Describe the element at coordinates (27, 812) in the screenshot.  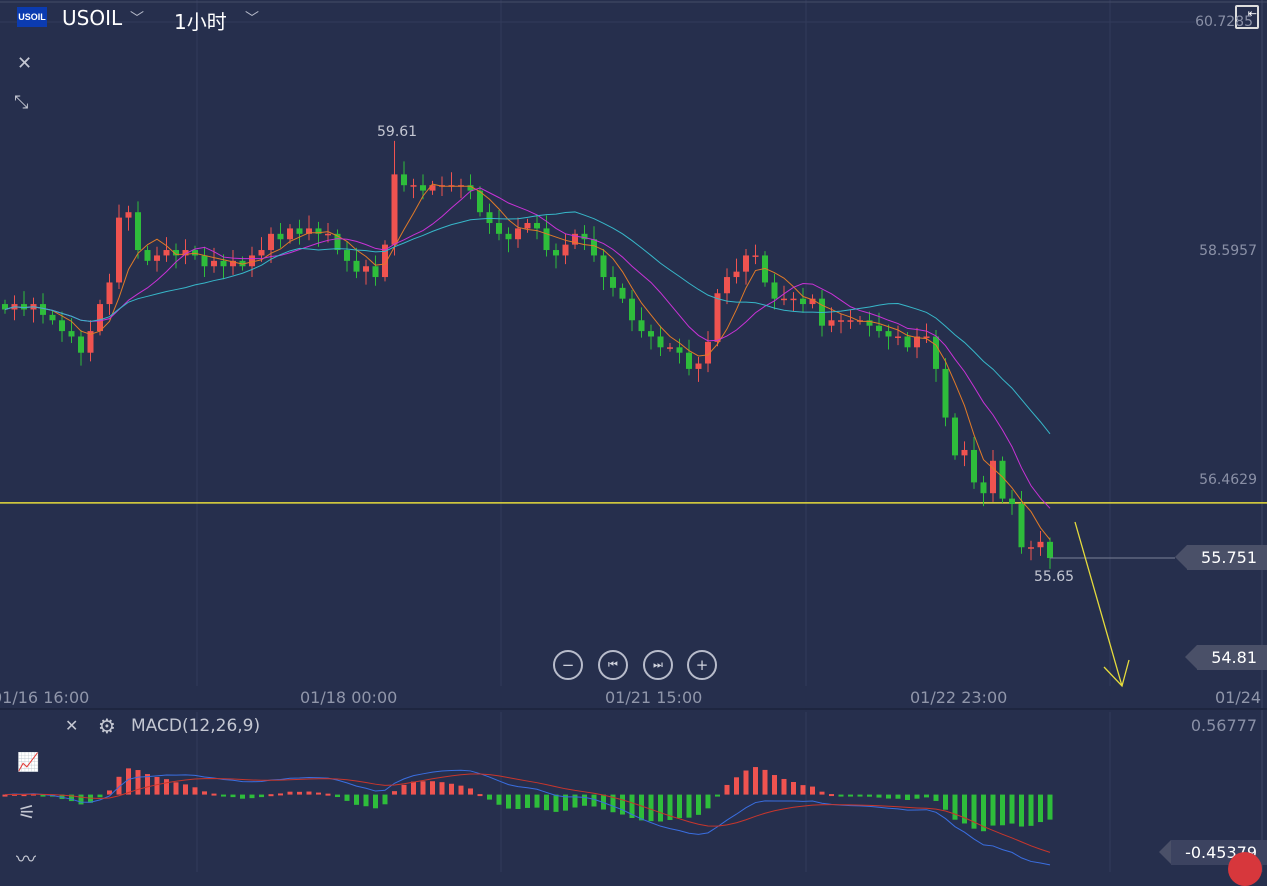
I see `compass-icon: ⚟` at that location.